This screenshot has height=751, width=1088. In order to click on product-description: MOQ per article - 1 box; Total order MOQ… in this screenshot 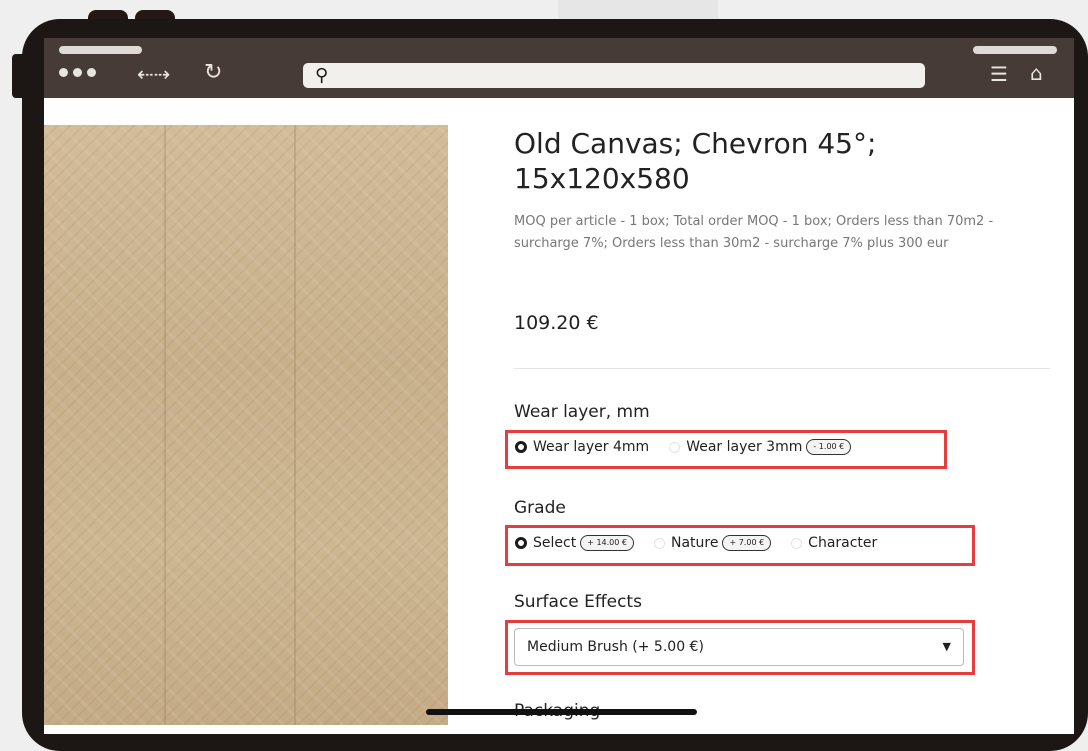, I will do `click(754, 232)`.